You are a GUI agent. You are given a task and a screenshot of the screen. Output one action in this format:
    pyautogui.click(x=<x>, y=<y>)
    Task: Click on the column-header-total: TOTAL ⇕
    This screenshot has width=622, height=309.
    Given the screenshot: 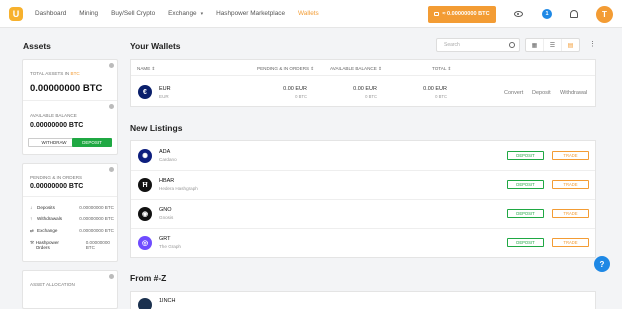 What is the action you would take?
    pyautogui.click(x=441, y=69)
    